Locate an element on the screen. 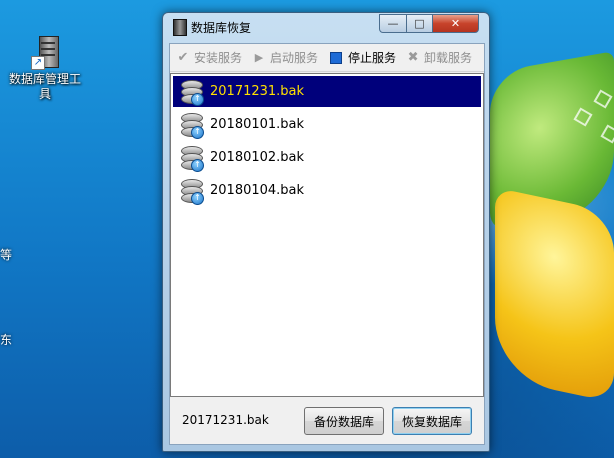 This screenshot has height=458, width=614. install-service-label: 安装服务 is located at coordinates (218, 58).